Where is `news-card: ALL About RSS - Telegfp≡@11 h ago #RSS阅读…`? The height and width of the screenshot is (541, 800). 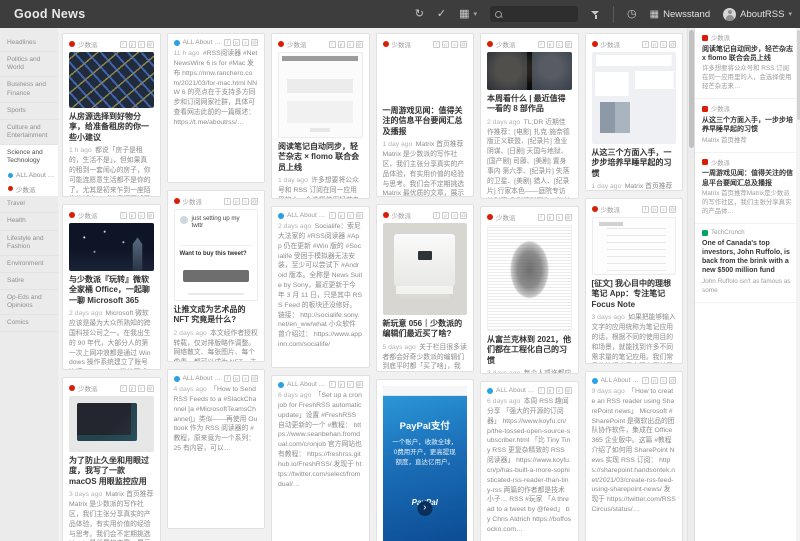
news-card: ALL About RSS - Telegfp≡@11 h ago #RSS阅读… is located at coordinates (215, 108).